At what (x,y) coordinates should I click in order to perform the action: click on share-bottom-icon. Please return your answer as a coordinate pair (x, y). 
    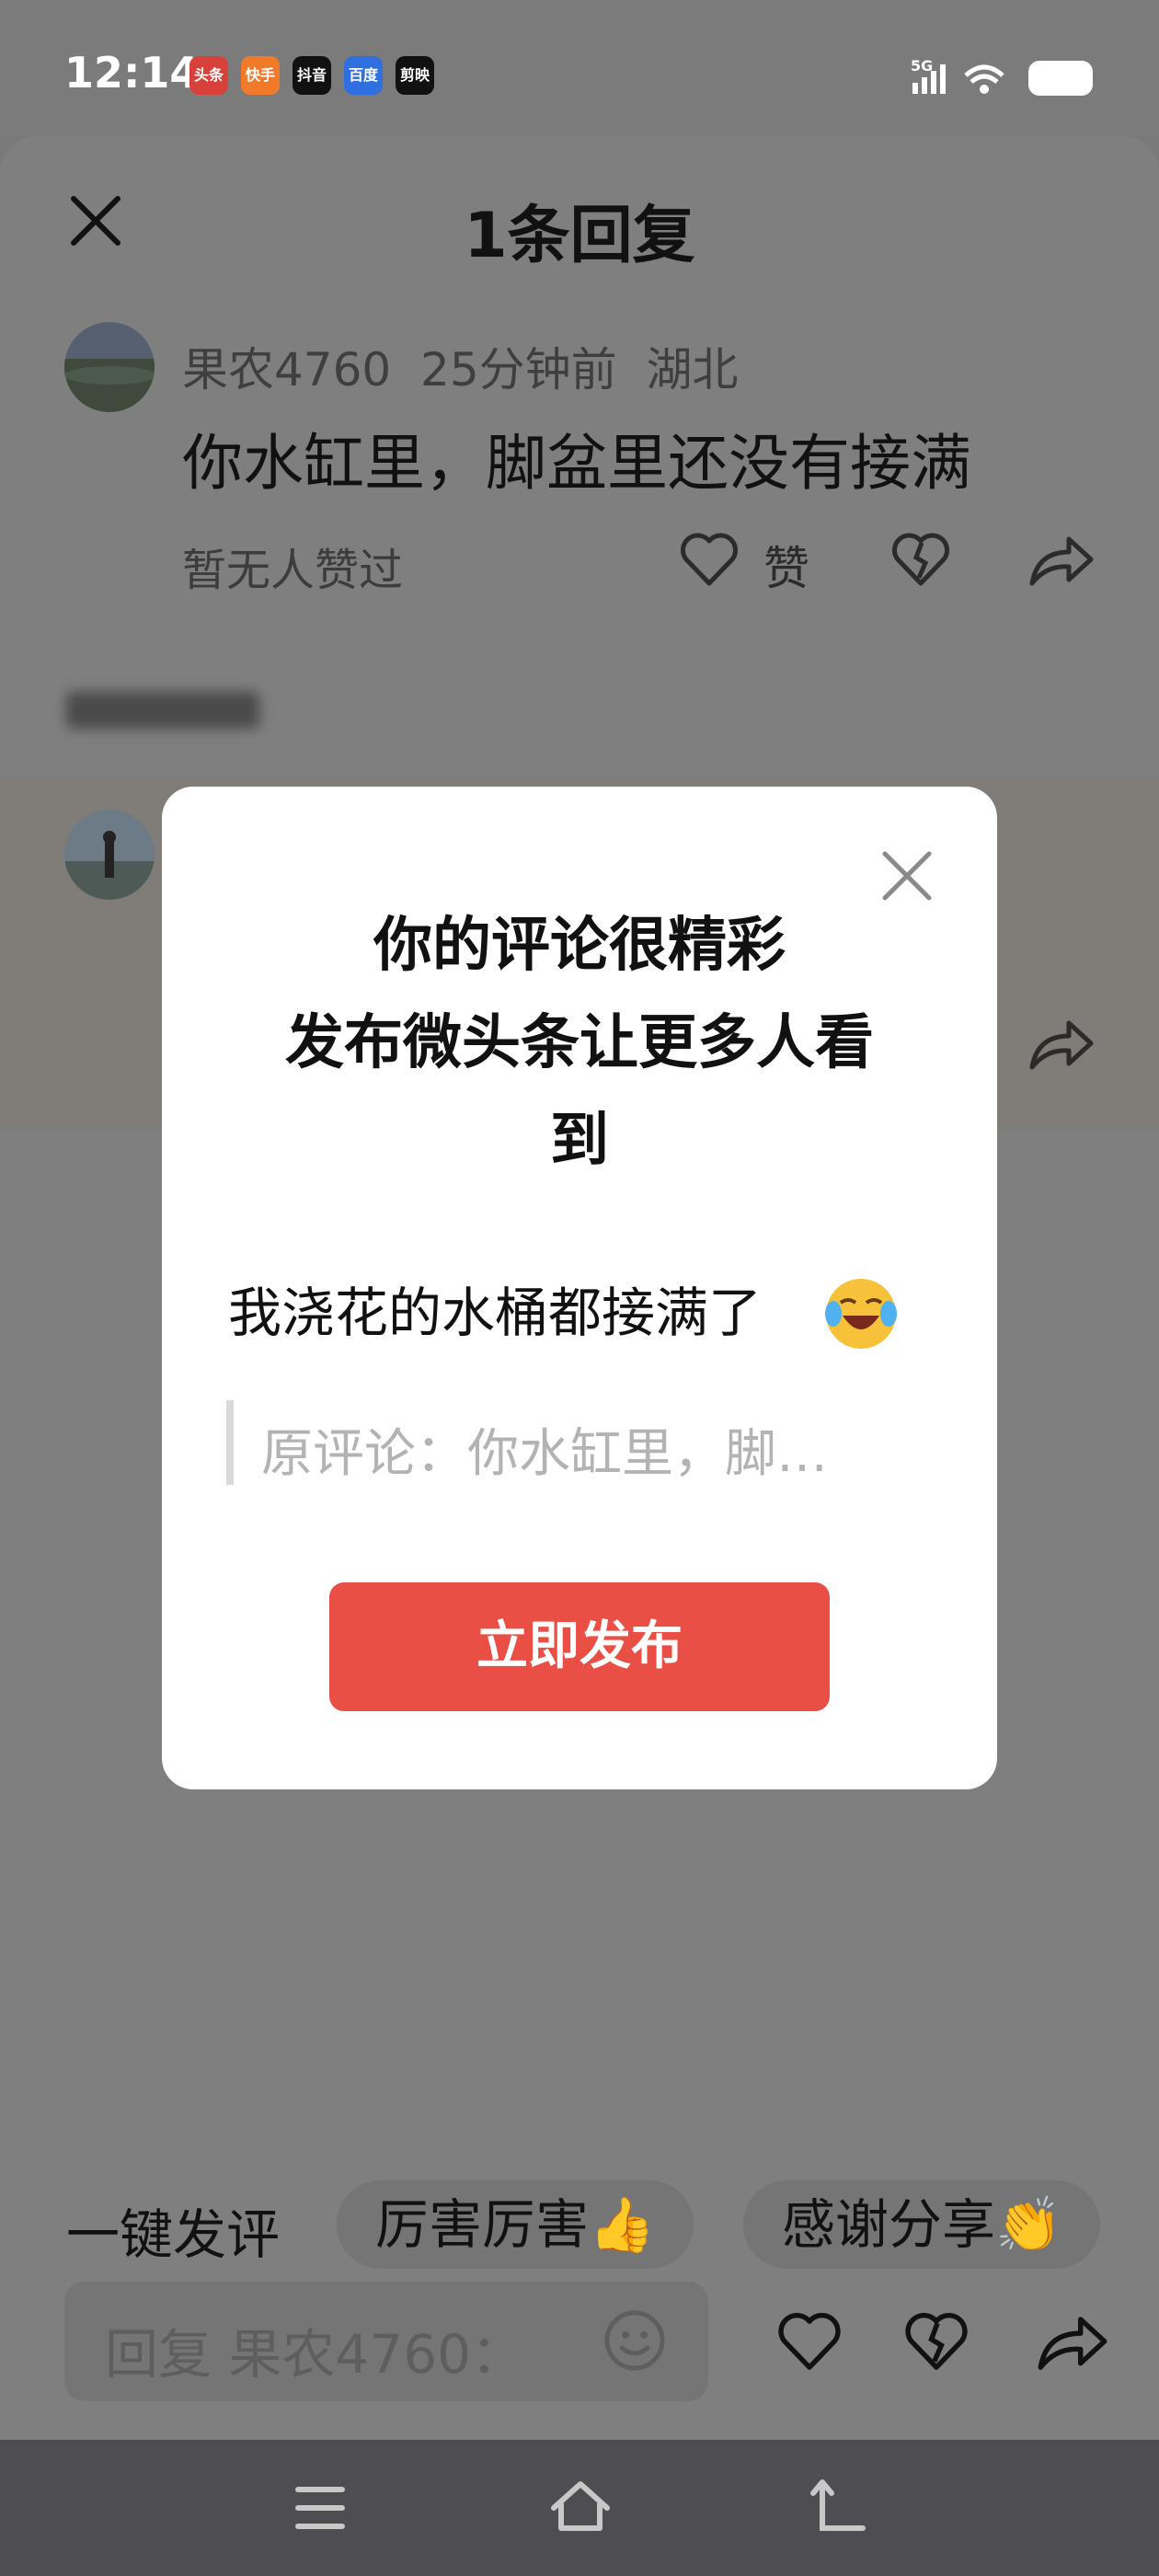
    Looking at the image, I should click on (1072, 2342).